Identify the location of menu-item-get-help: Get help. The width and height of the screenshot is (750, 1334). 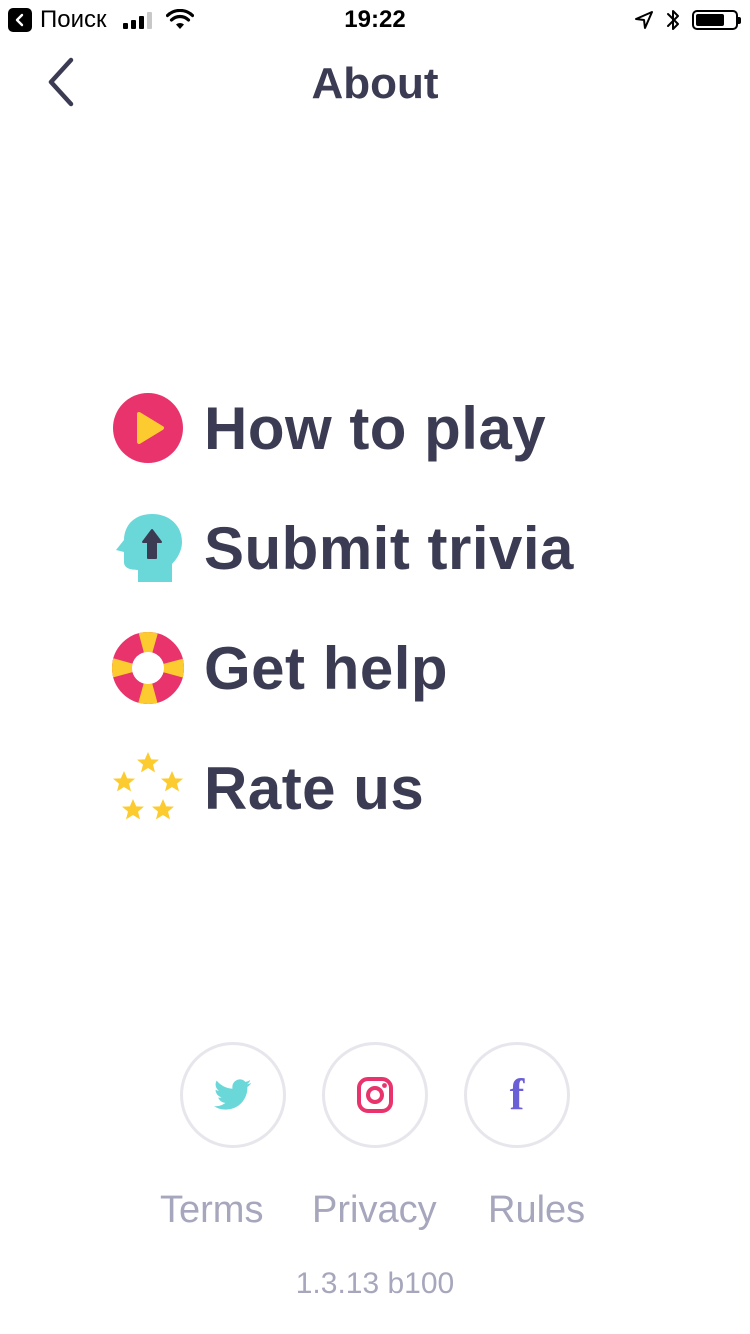
(392, 668).